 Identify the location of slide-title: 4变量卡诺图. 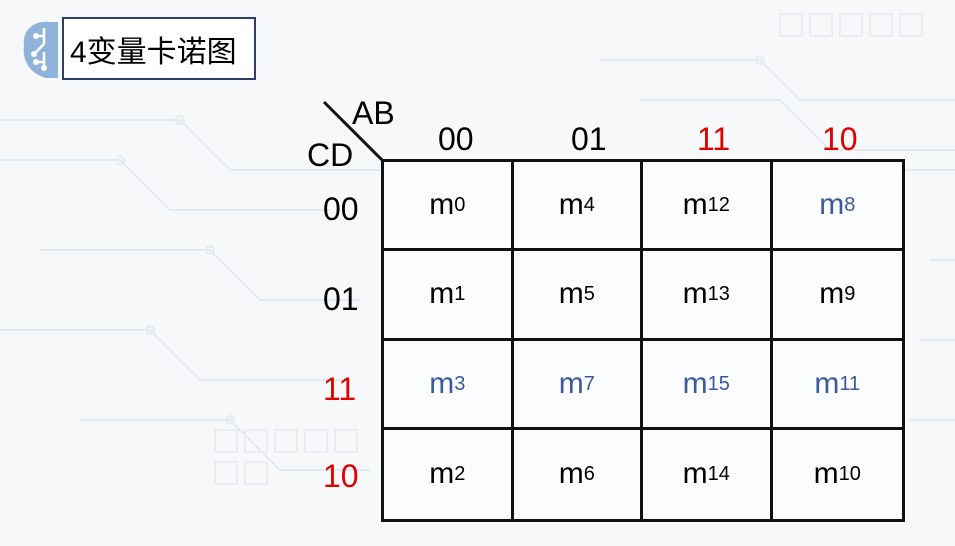
(159, 48).